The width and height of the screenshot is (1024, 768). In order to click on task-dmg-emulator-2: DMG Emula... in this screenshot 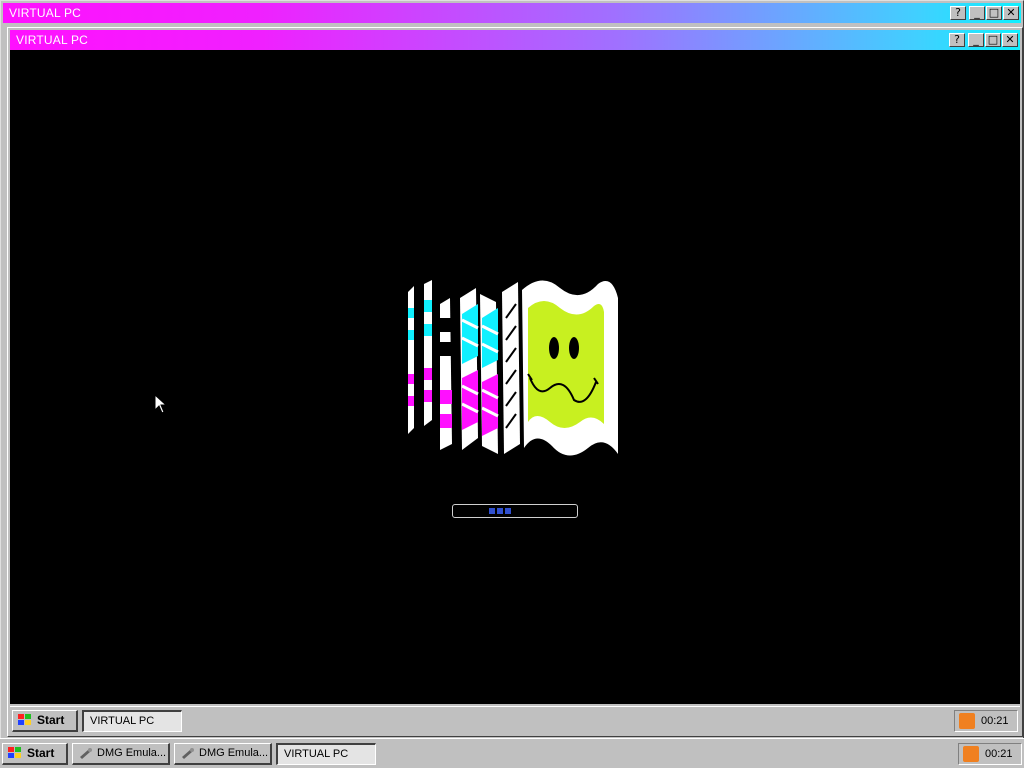, I will do `click(223, 753)`.